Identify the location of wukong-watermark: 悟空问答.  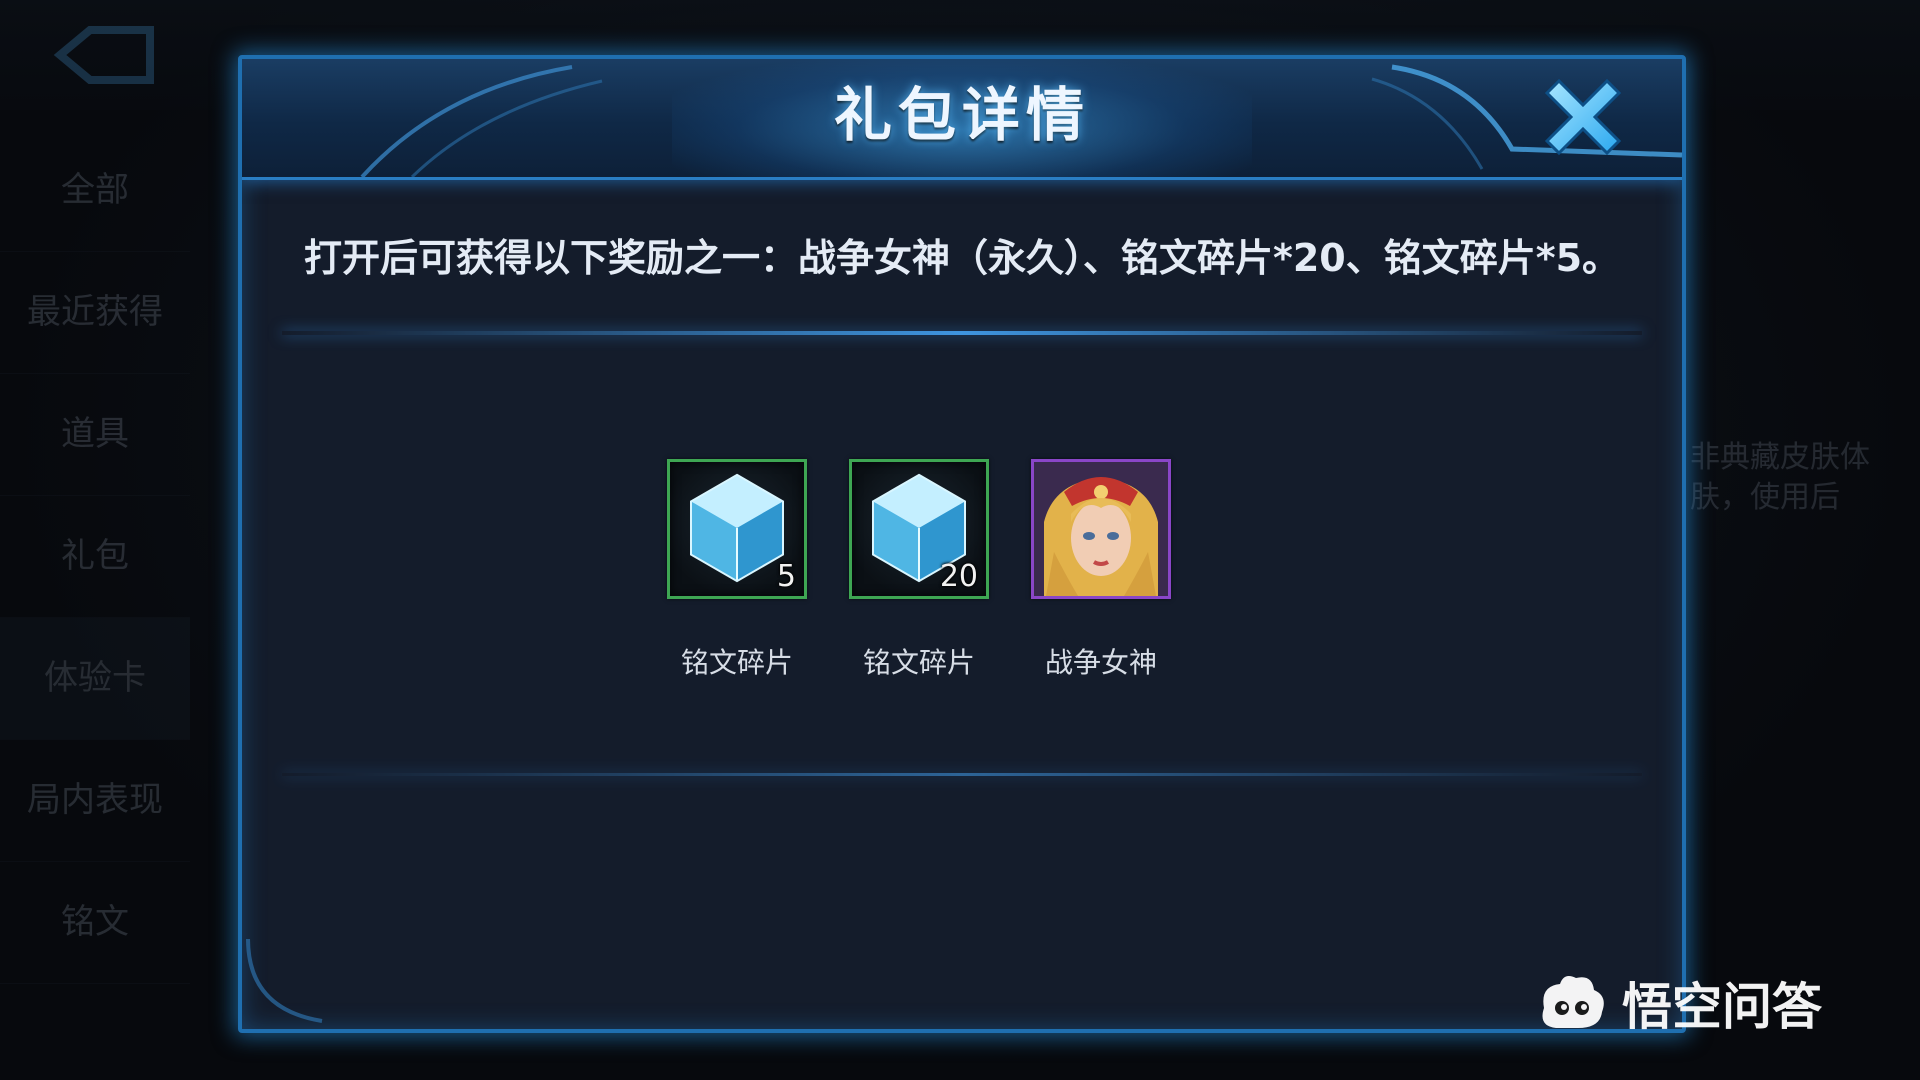
(1676, 1003).